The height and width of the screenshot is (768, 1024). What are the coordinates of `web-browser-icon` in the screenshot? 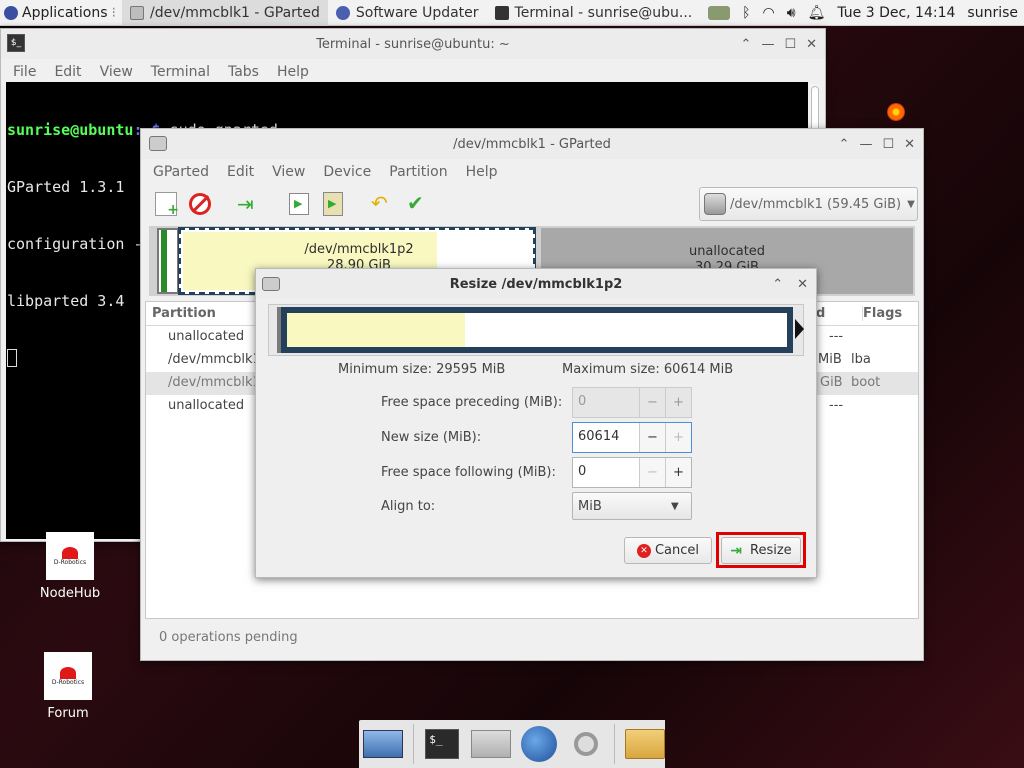 It's located at (539, 744).